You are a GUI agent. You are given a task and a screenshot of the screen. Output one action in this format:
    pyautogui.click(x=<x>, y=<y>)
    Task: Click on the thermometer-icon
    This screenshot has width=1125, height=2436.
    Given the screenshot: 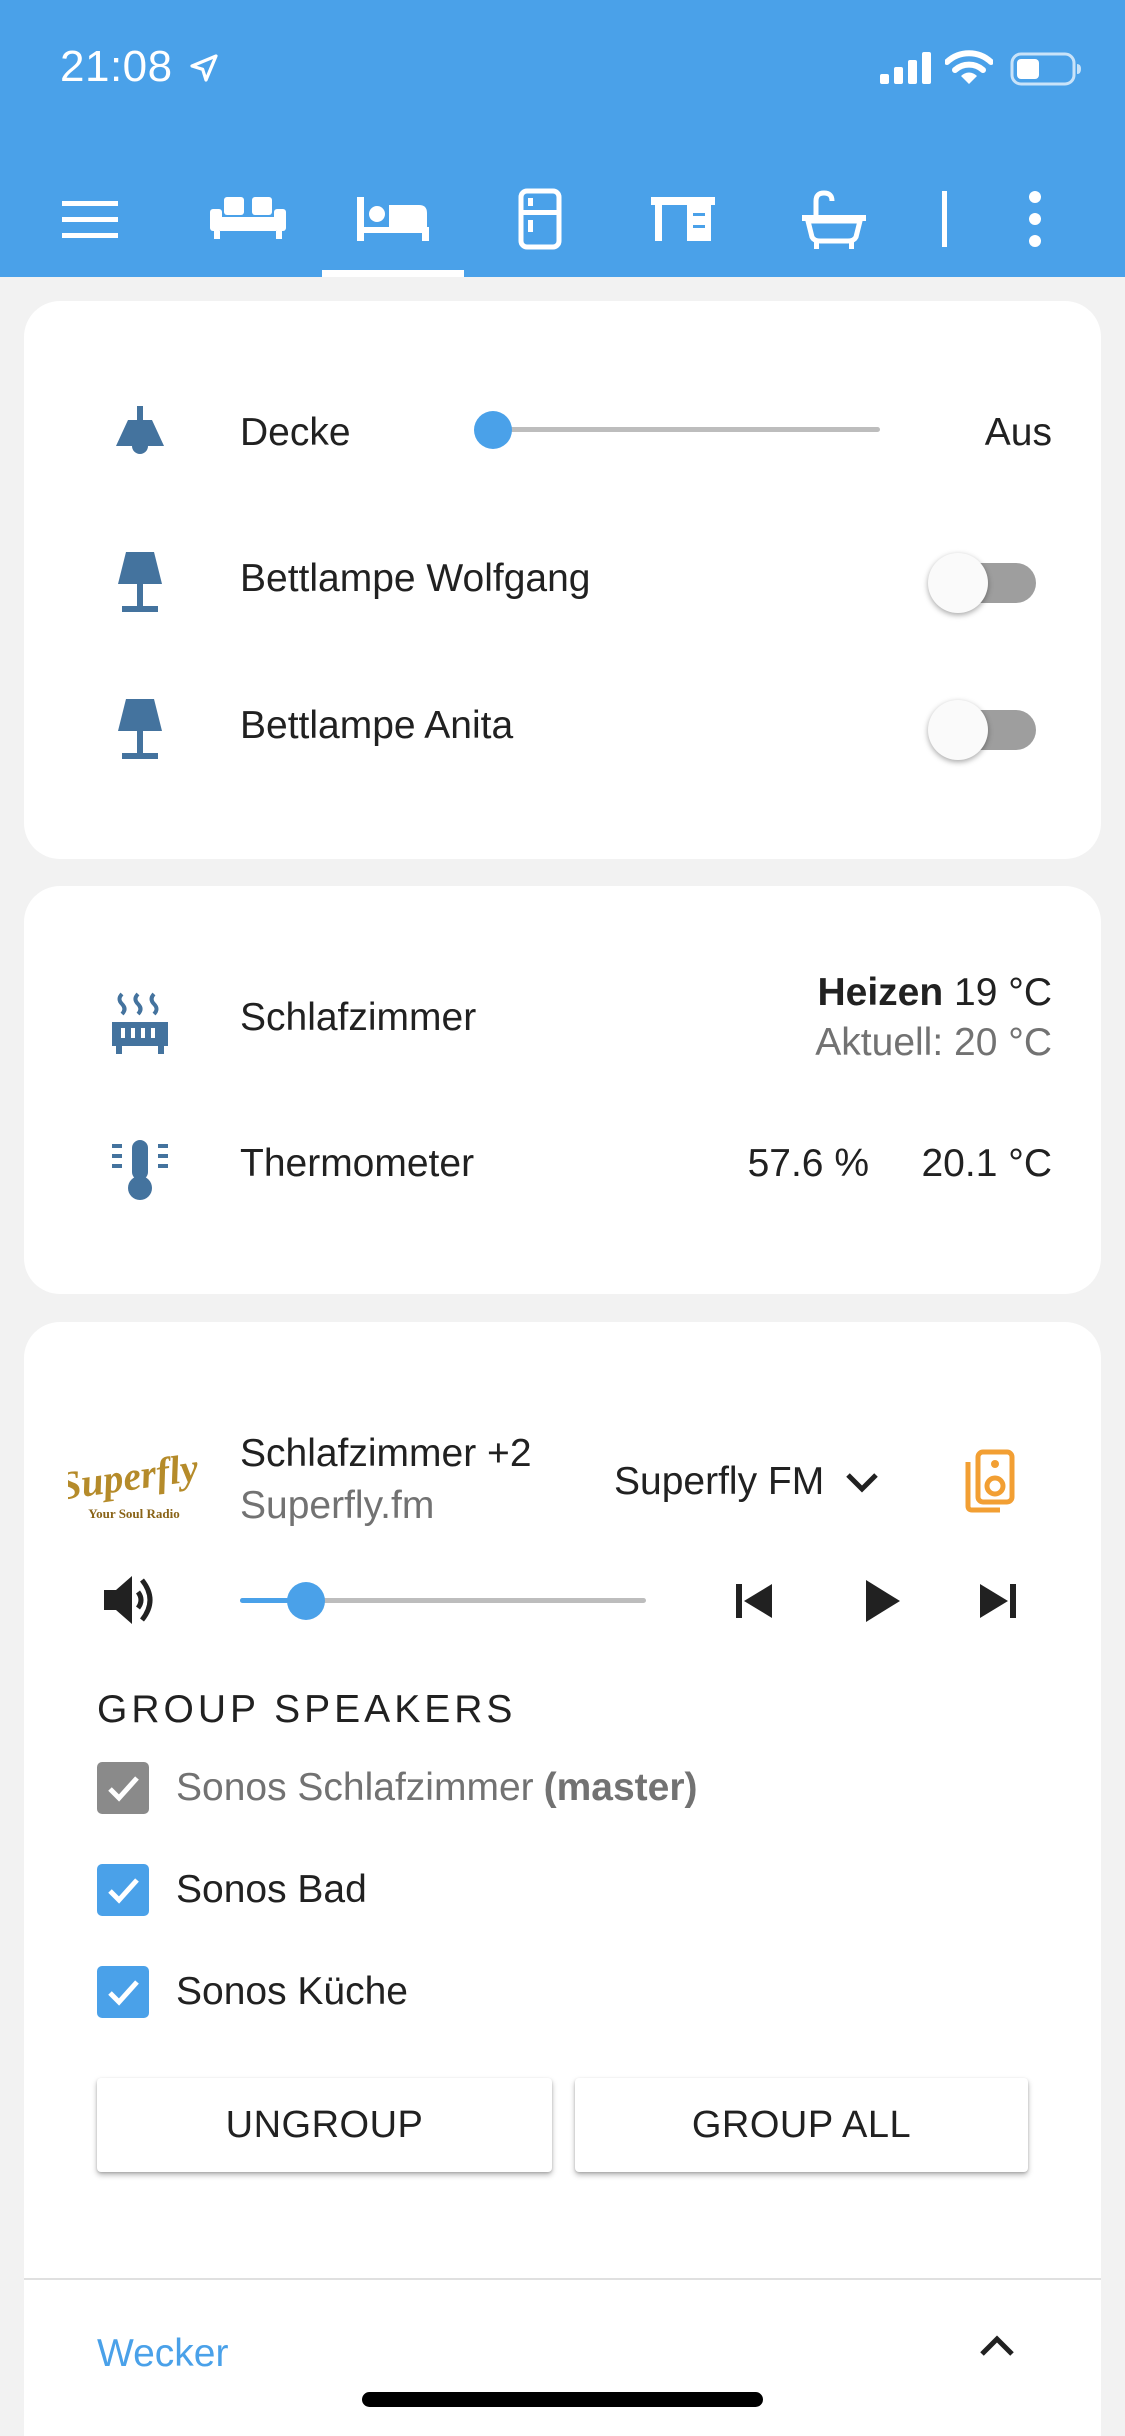 What is the action you would take?
    pyautogui.click(x=140, y=1170)
    